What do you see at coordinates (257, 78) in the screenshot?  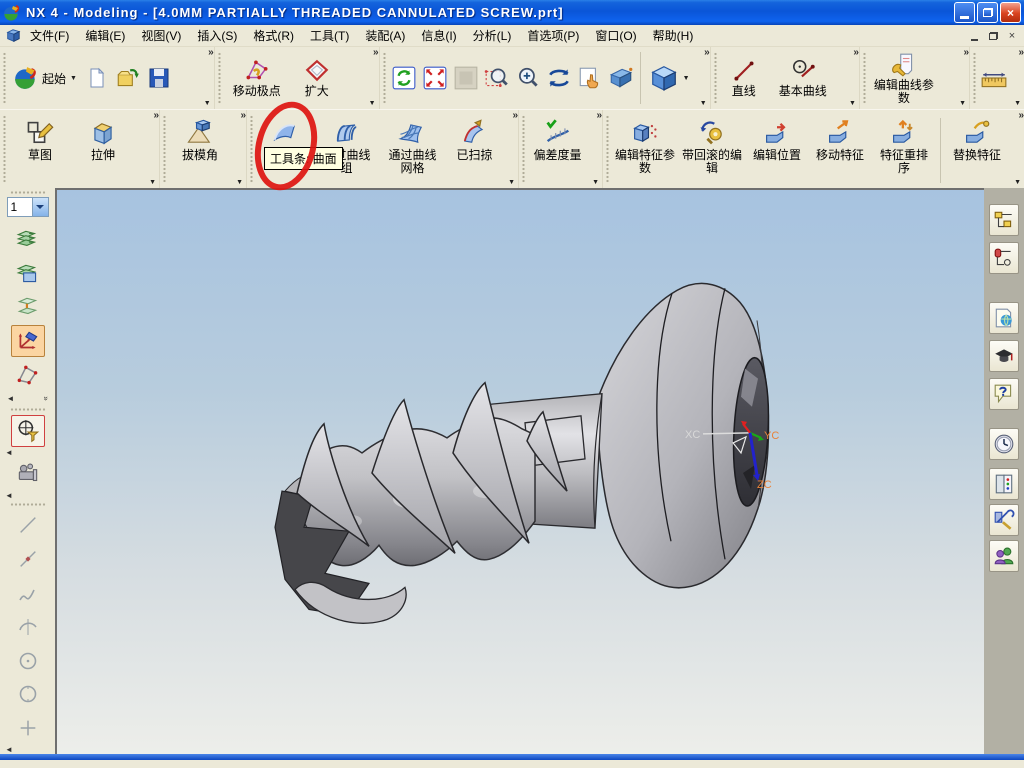 I see `move-pole-button: 移动极点` at bounding box center [257, 78].